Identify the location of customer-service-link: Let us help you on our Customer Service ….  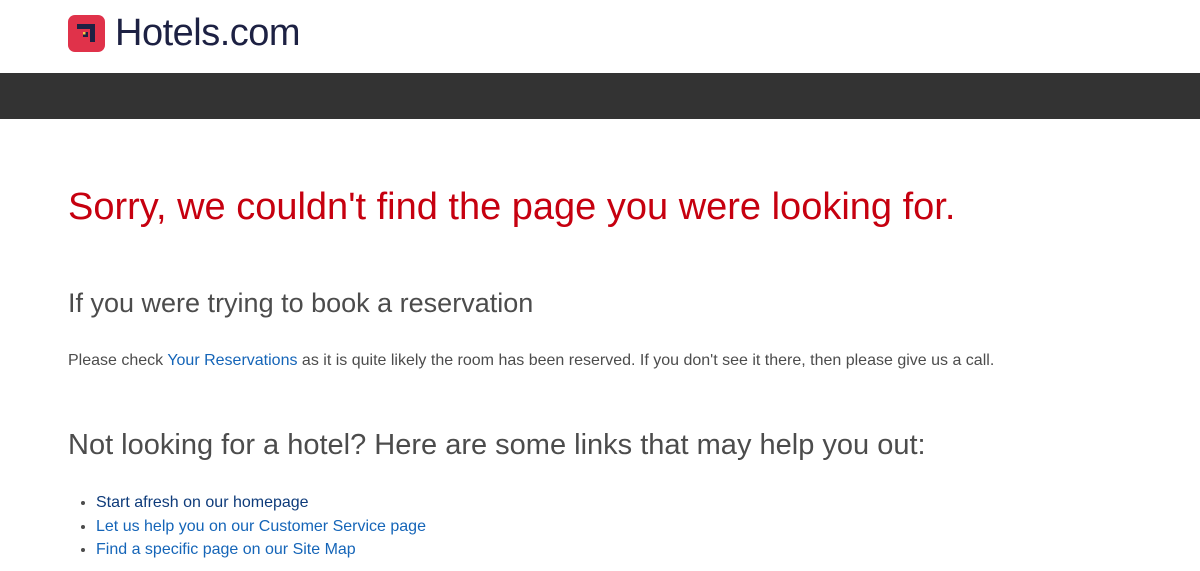
(261, 526).